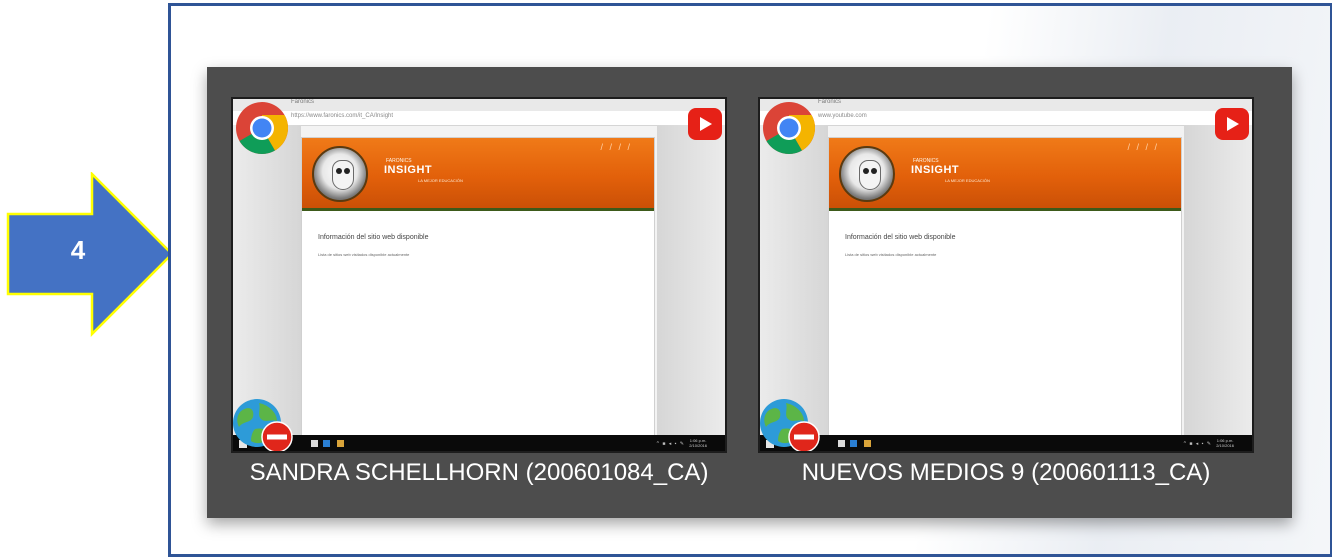 The image size is (1332, 559). I want to click on browser-url-text: www.youtube.com, so click(842, 116).